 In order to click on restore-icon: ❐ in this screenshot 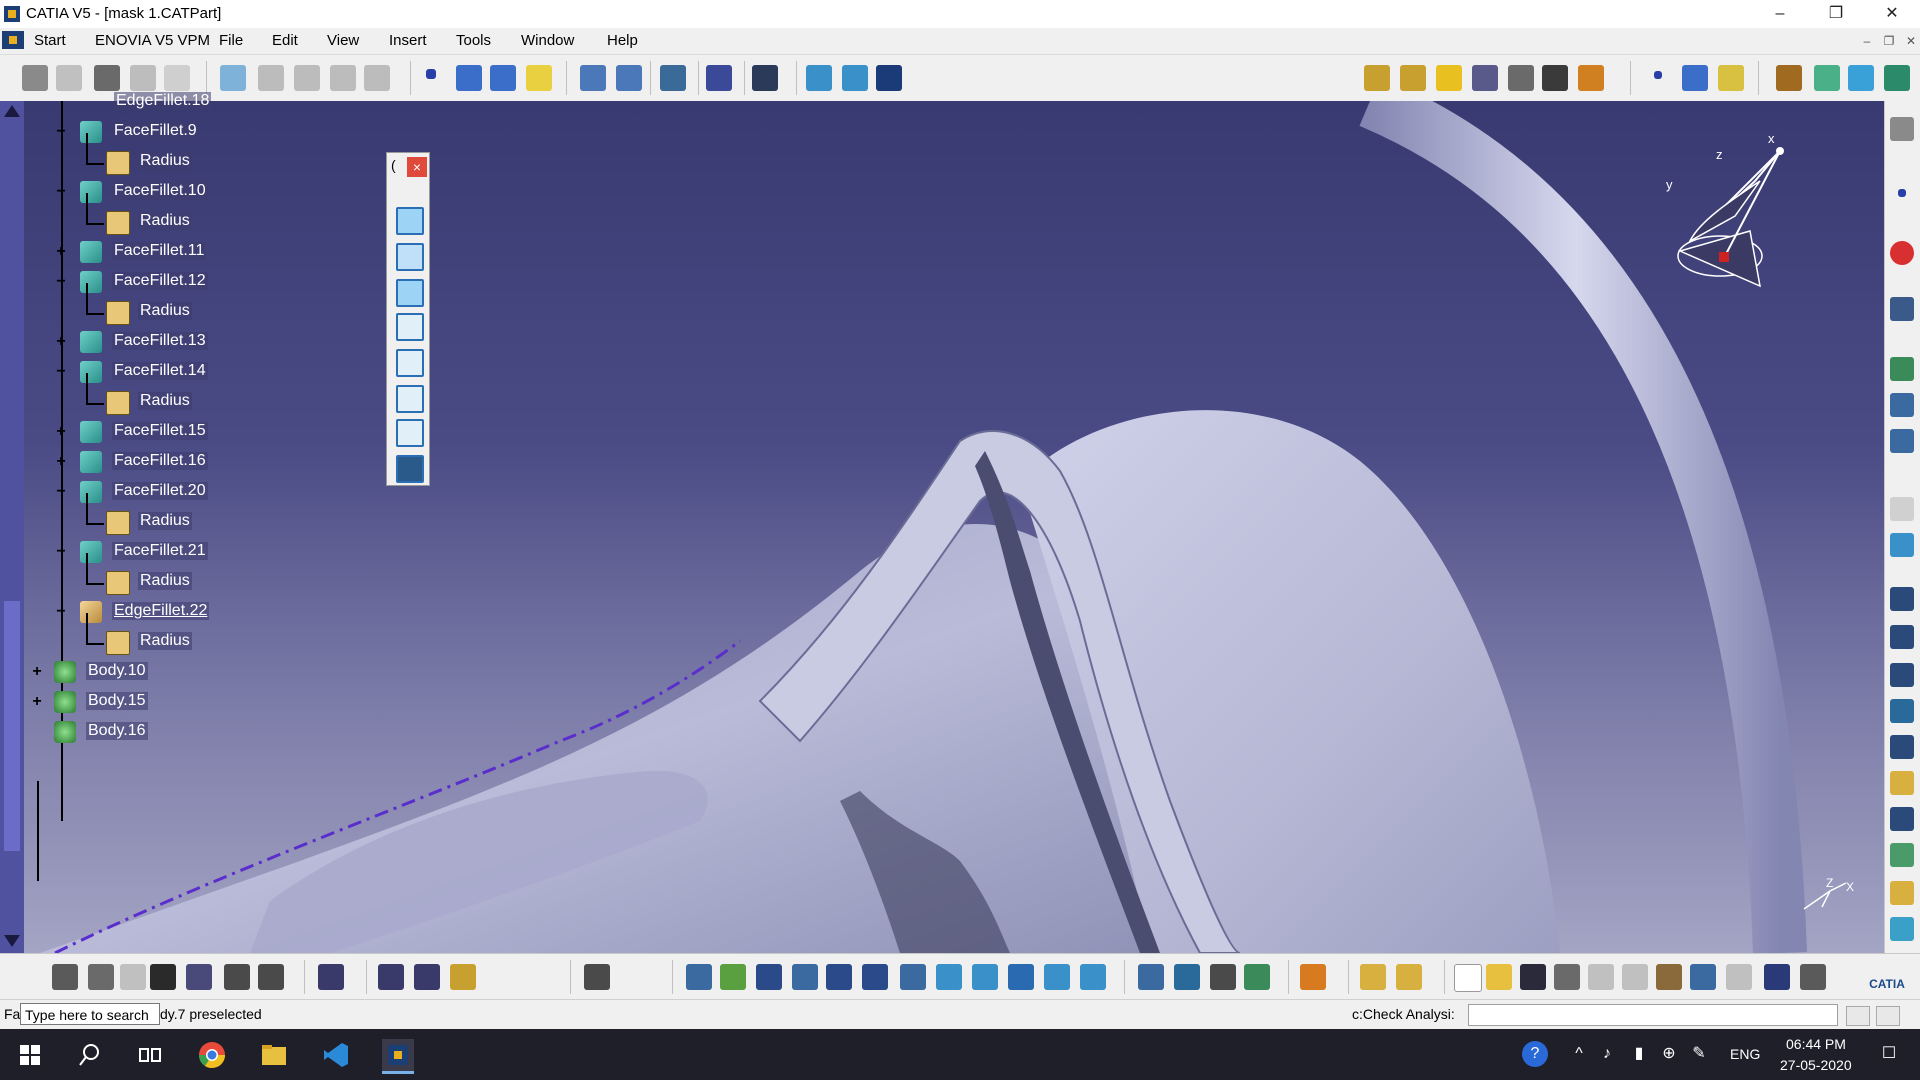, I will do `click(1836, 14)`.